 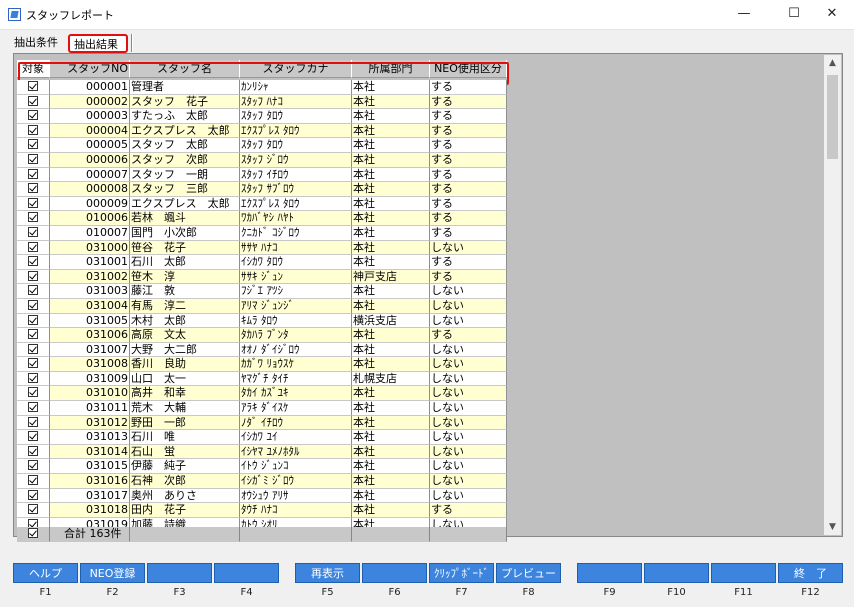 What do you see at coordinates (262, 204) in the screenshot?
I see `table-row: 000009 エクスプレス 太郎 ｴｸｽﾌﾟﾚｽ ﾀﾛｳ 本社 する` at bounding box center [262, 204].